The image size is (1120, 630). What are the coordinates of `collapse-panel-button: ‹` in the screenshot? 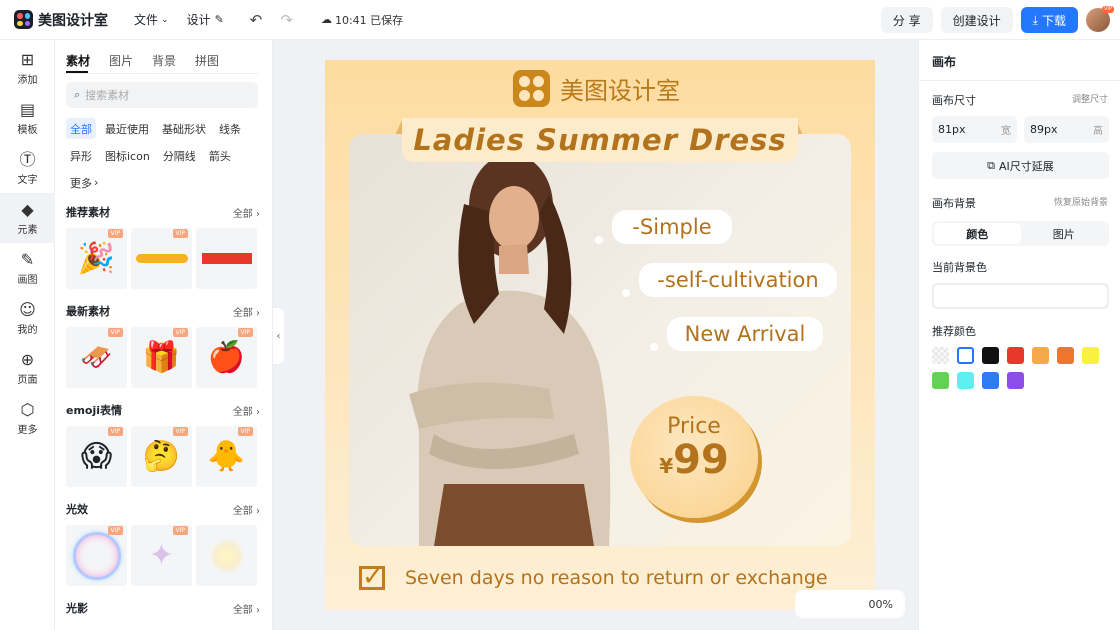 It's located at (278, 336).